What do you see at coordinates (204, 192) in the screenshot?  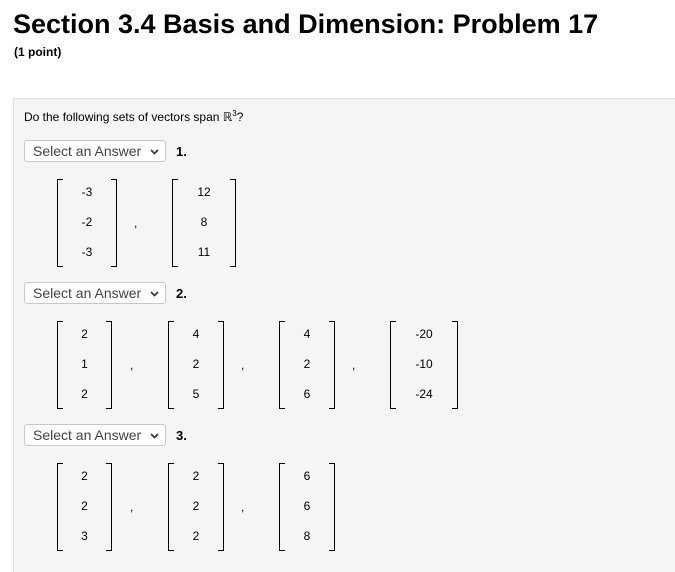 I see `vector-entry: 12` at bounding box center [204, 192].